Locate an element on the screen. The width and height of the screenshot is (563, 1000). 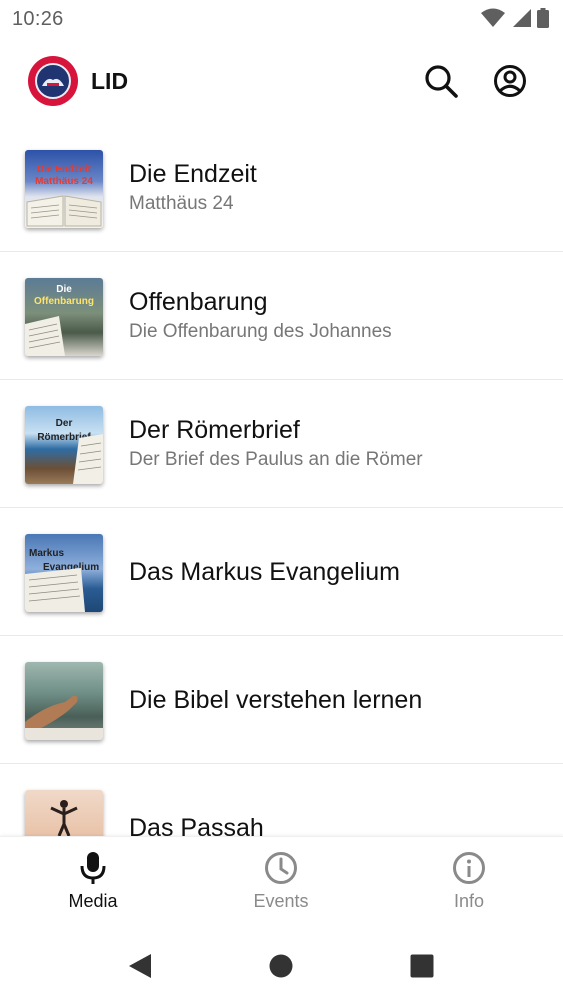
item-text: Das Markus Evangelium is located at coordinates (264, 571).